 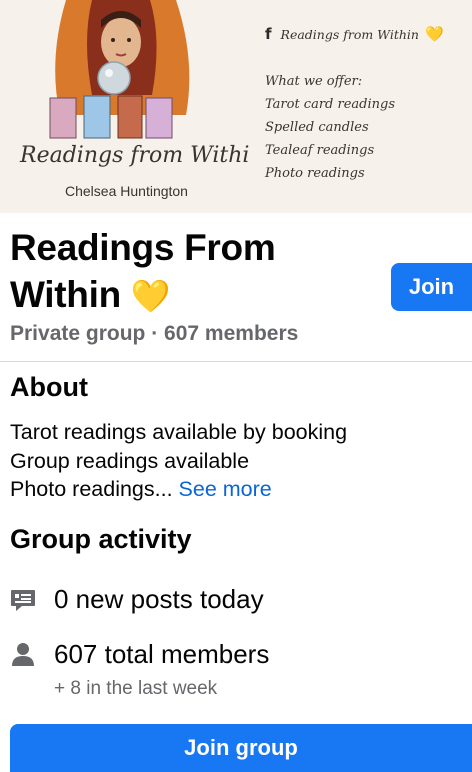 I want to click on member-count-link: 607 members, so click(x=231, y=333).